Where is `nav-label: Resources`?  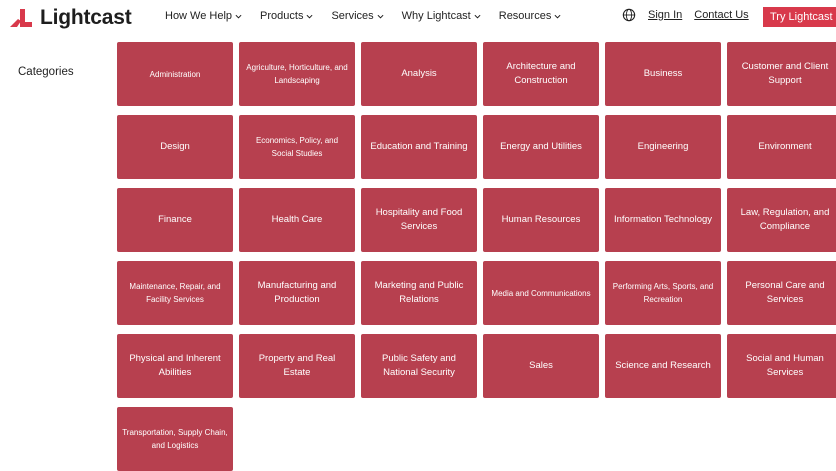 nav-label: Resources is located at coordinates (525, 16).